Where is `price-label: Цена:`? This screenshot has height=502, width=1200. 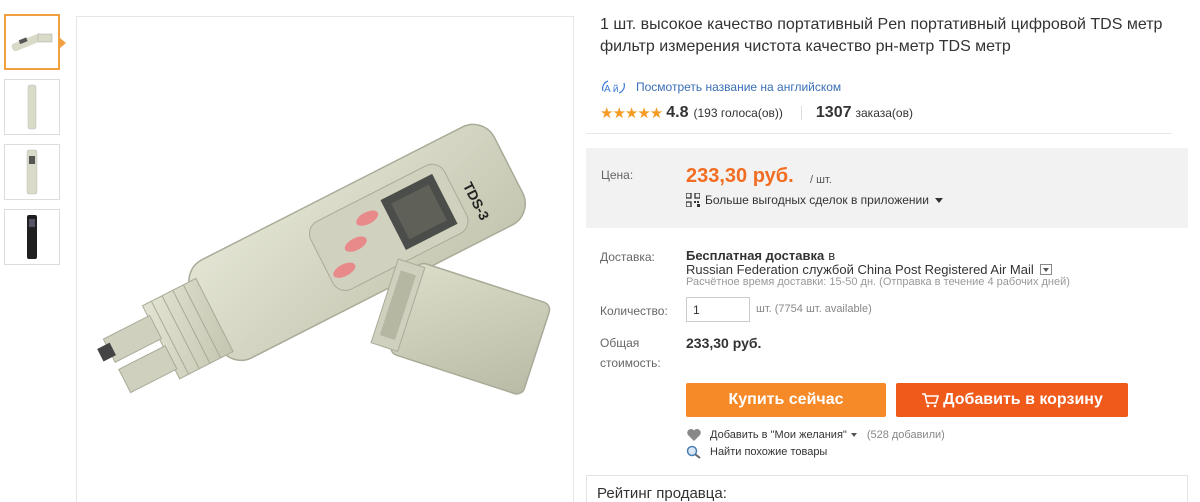
price-label: Цена: is located at coordinates (617, 175).